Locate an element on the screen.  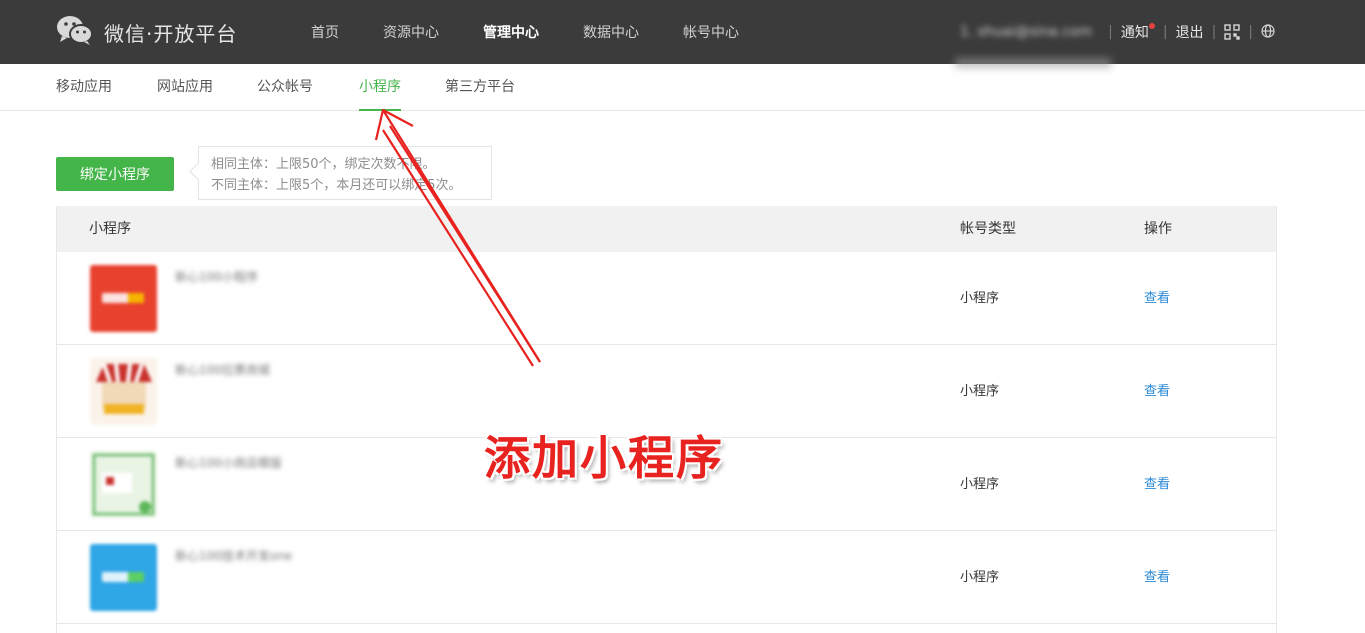
column-header-action: 操作 is located at coordinates (1158, 229).